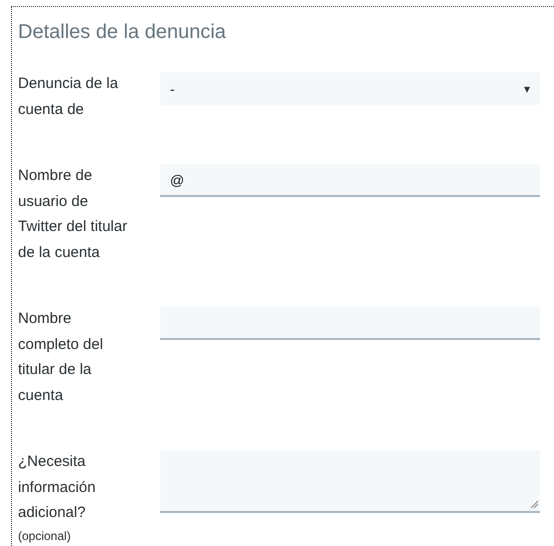 Image resolution: width=554 pixels, height=546 pixels. Describe the element at coordinates (534, 504) in the screenshot. I see `resize-handle-icon` at that location.